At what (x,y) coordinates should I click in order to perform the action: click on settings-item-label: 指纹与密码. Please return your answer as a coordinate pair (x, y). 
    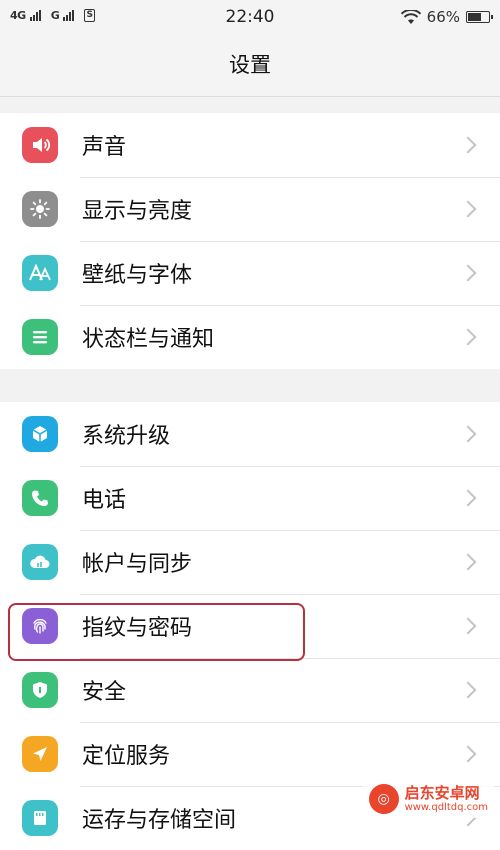
    Looking at the image, I should click on (137, 628).